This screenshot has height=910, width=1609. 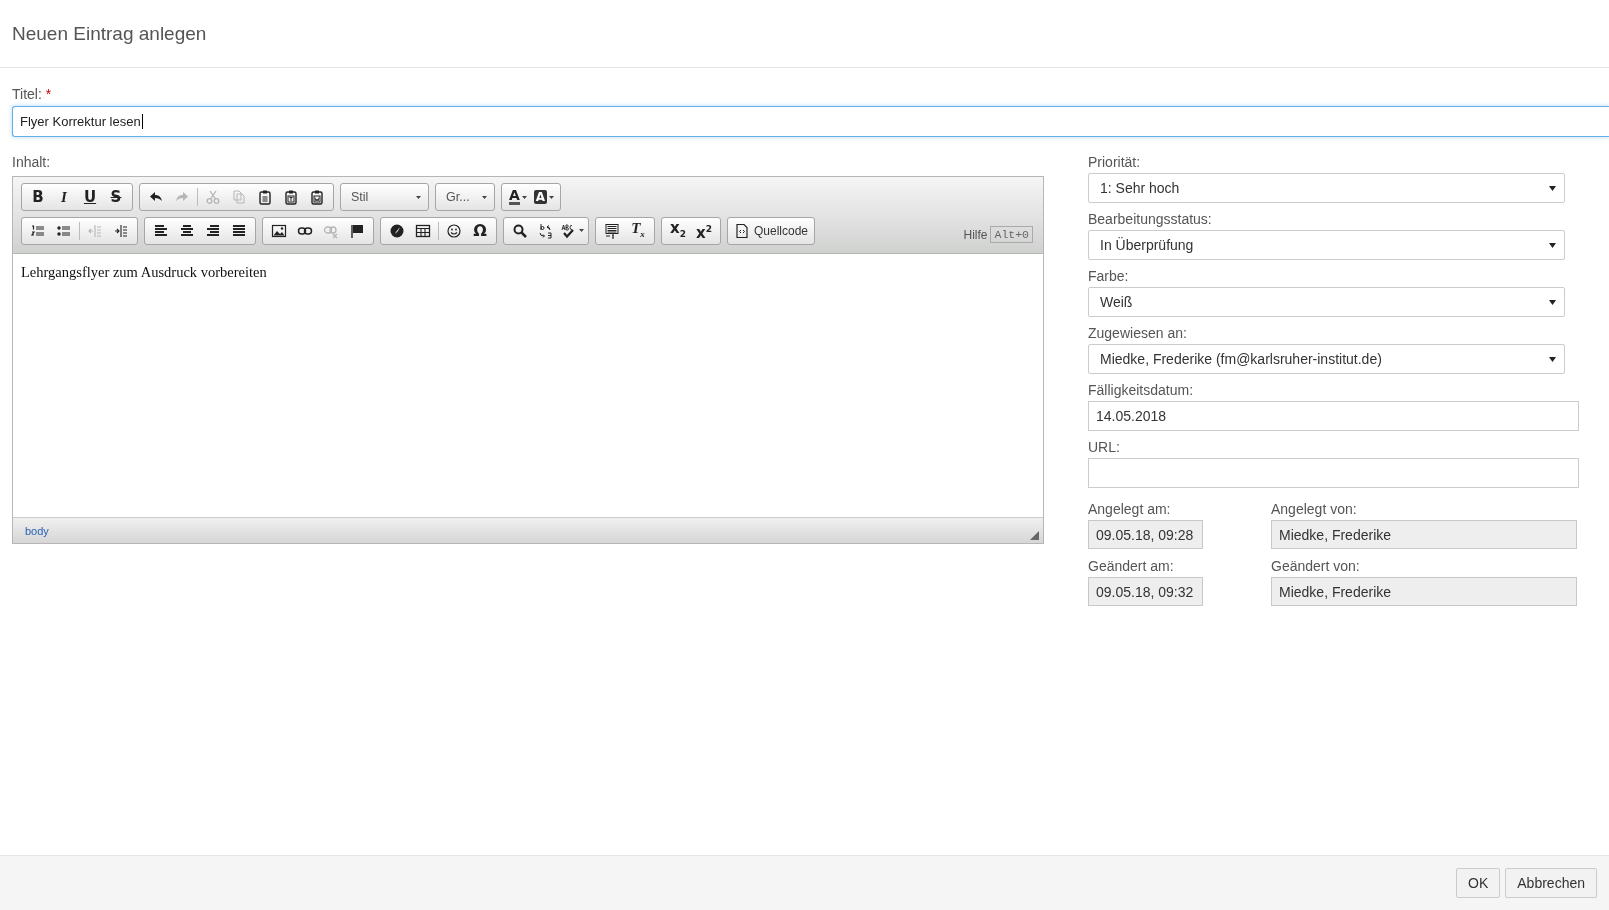 What do you see at coordinates (90, 197) in the screenshot?
I see `format-button: U` at bounding box center [90, 197].